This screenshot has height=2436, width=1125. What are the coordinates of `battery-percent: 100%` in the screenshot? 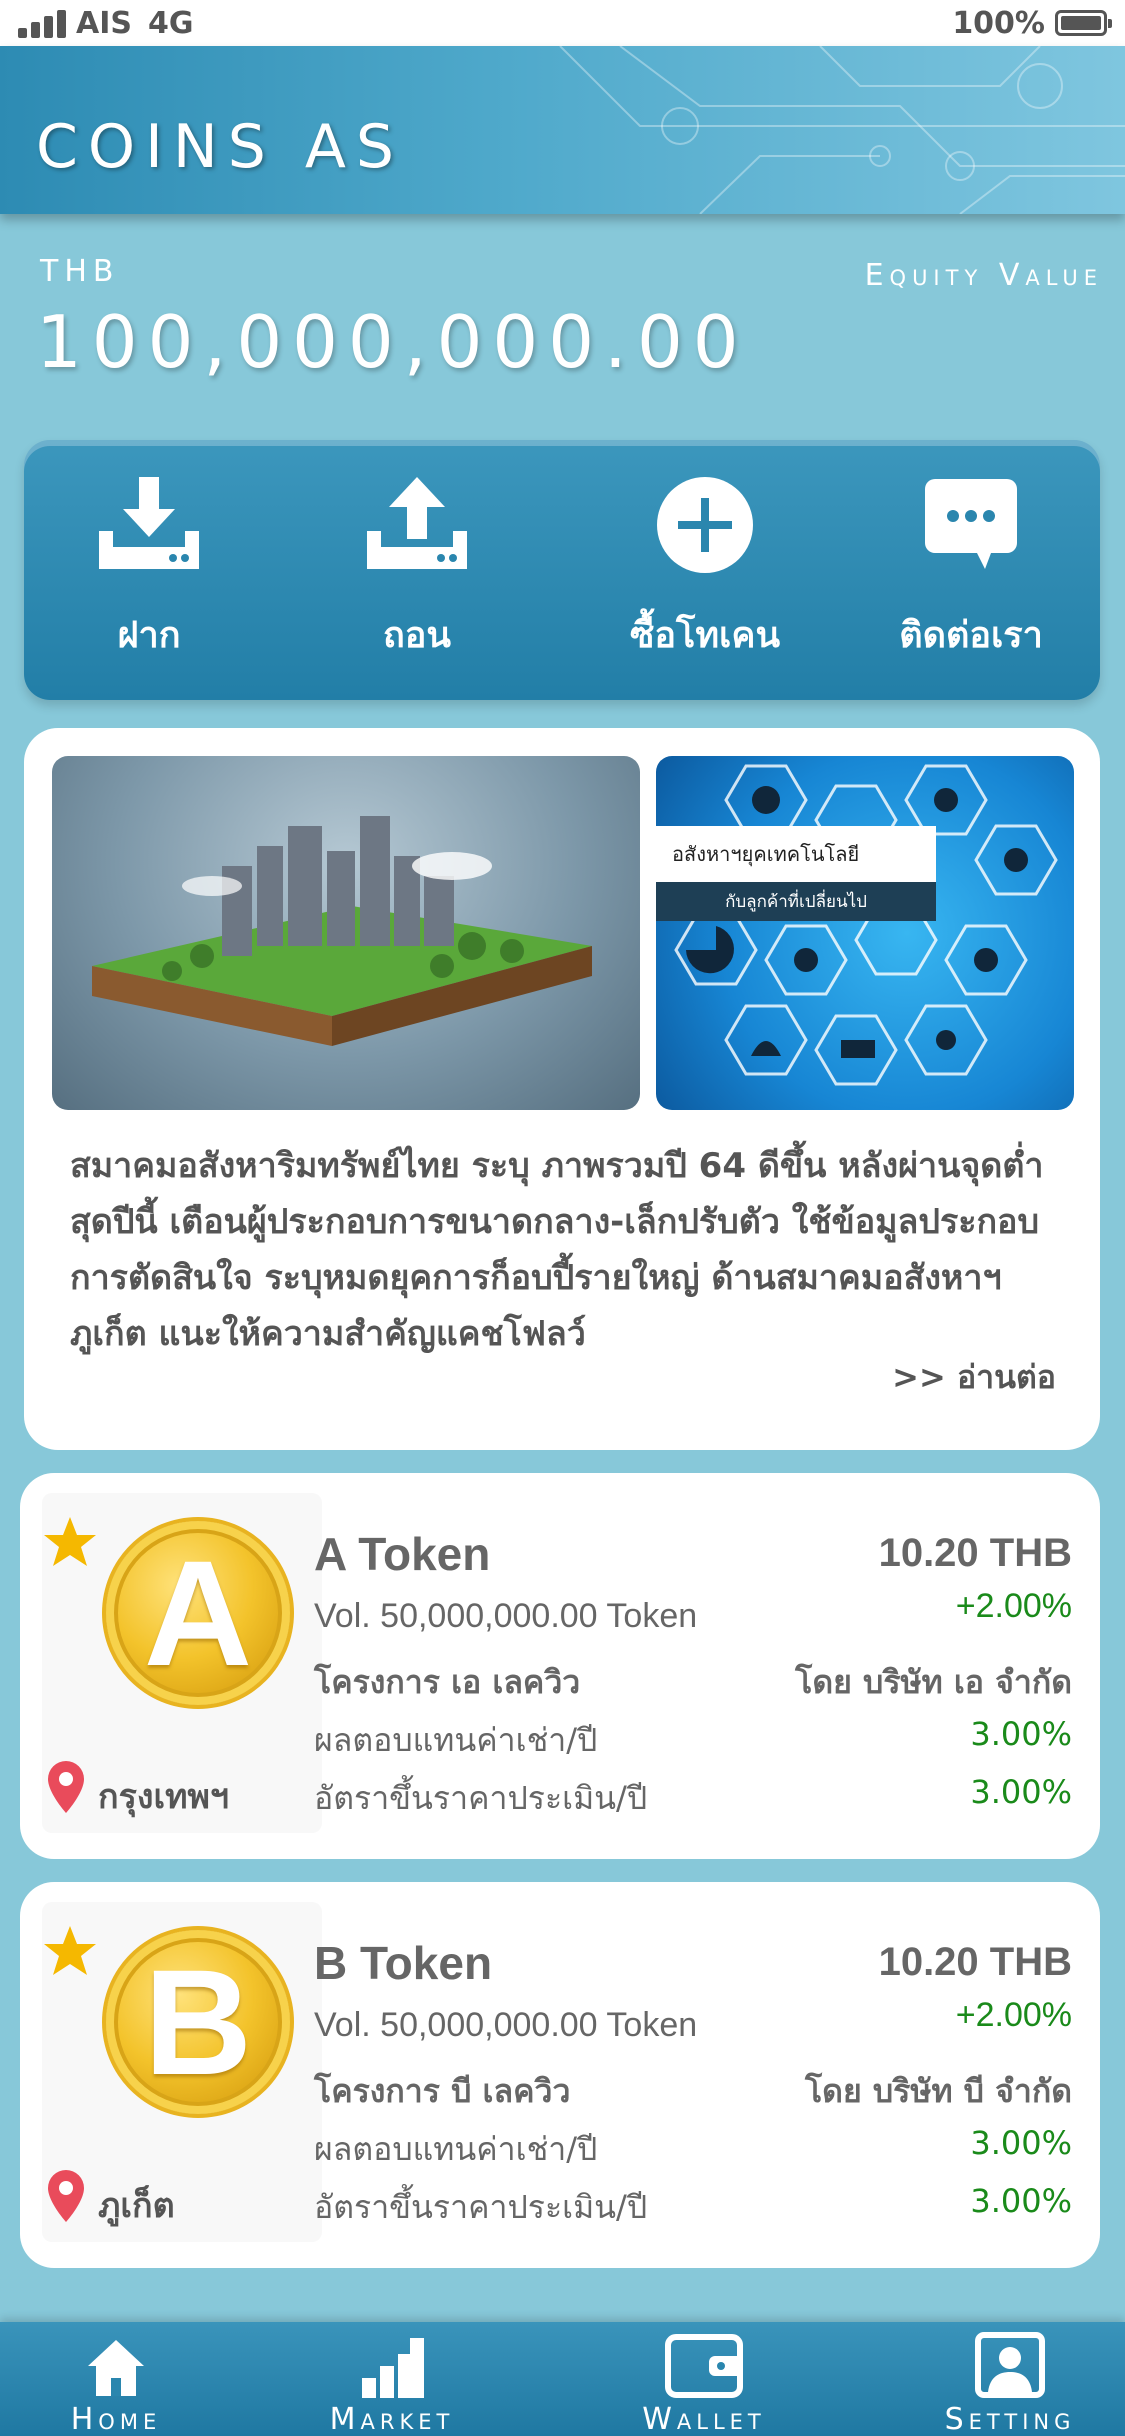 It's located at (998, 23).